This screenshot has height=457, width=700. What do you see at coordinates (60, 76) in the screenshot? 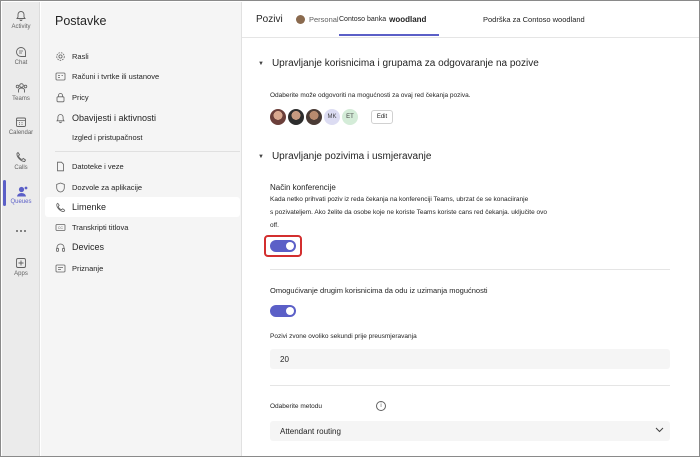
I see `org-icon` at bounding box center [60, 76].